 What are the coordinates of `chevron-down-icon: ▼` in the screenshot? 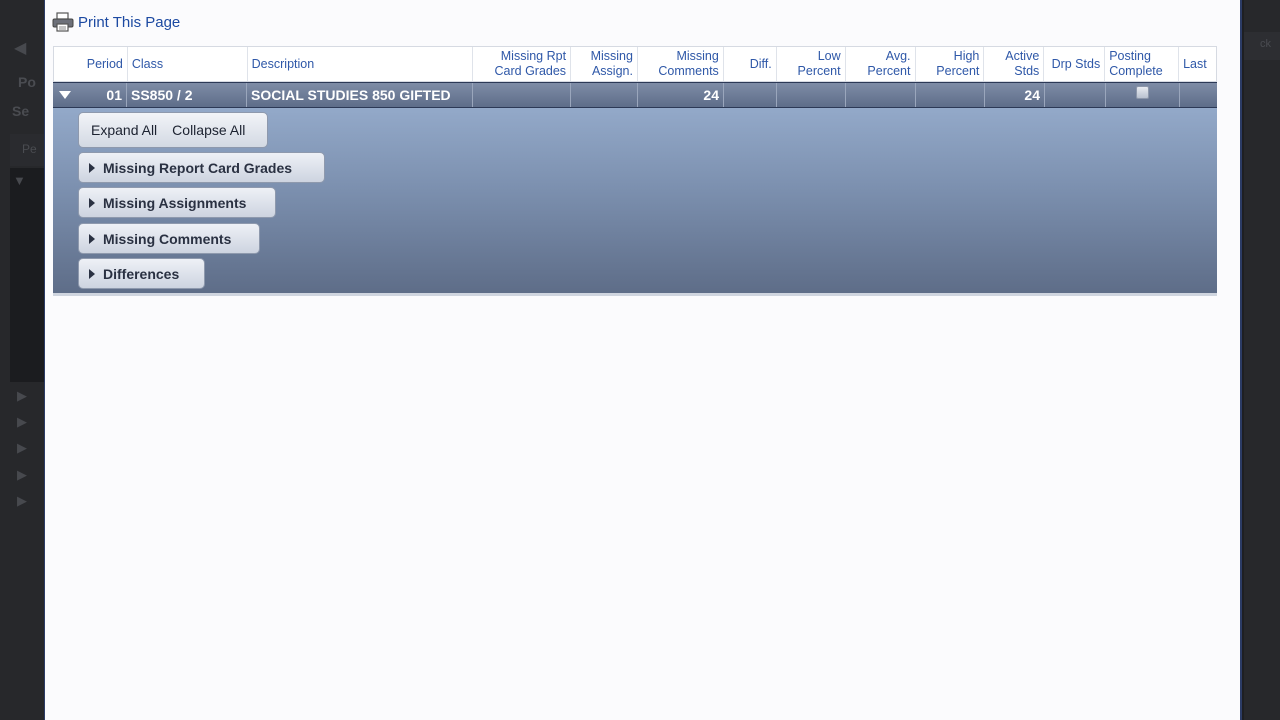 It's located at (19, 180).